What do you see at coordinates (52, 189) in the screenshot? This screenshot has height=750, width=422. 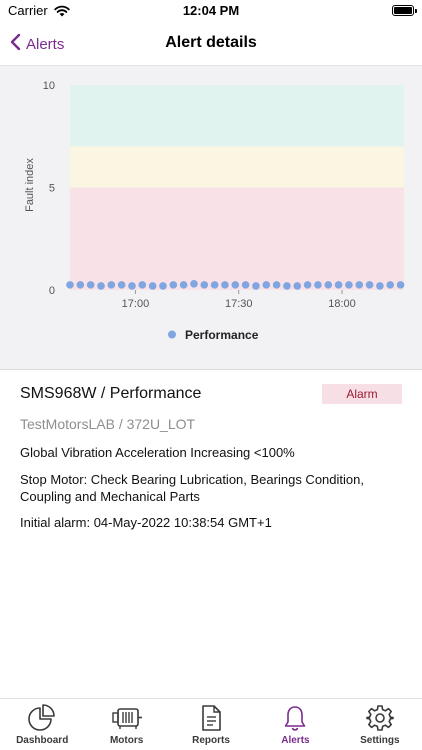 I see `y-tick-label: 5` at bounding box center [52, 189].